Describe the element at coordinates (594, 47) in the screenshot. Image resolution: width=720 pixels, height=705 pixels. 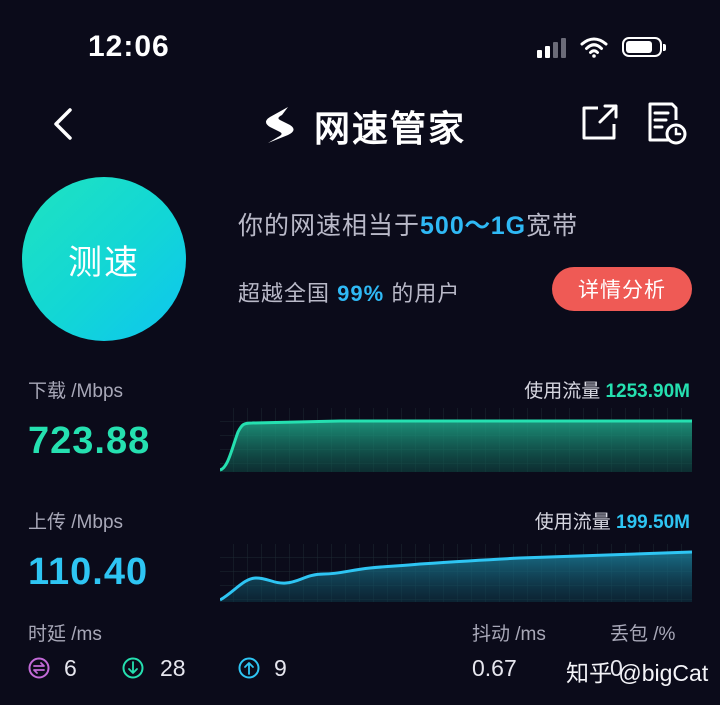
I see `wifi-icon` at that location.